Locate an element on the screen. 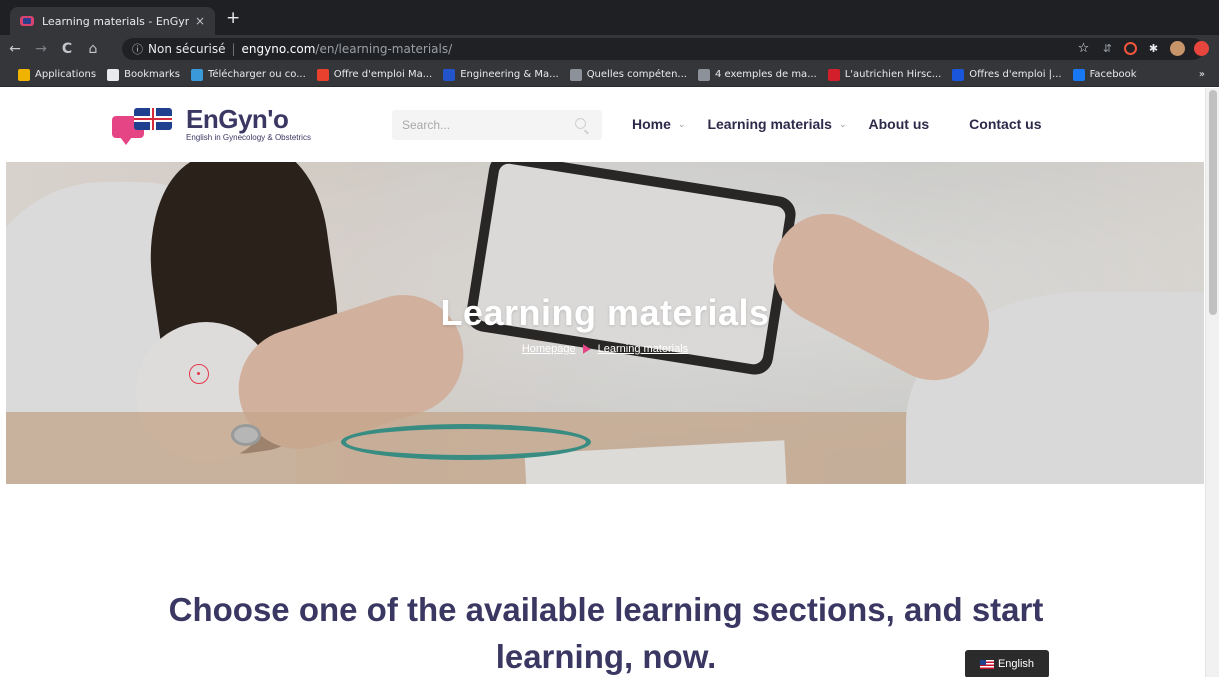 This screenshot has width=1219, height=677. un-site-icon is located at coordinates (833, 74).